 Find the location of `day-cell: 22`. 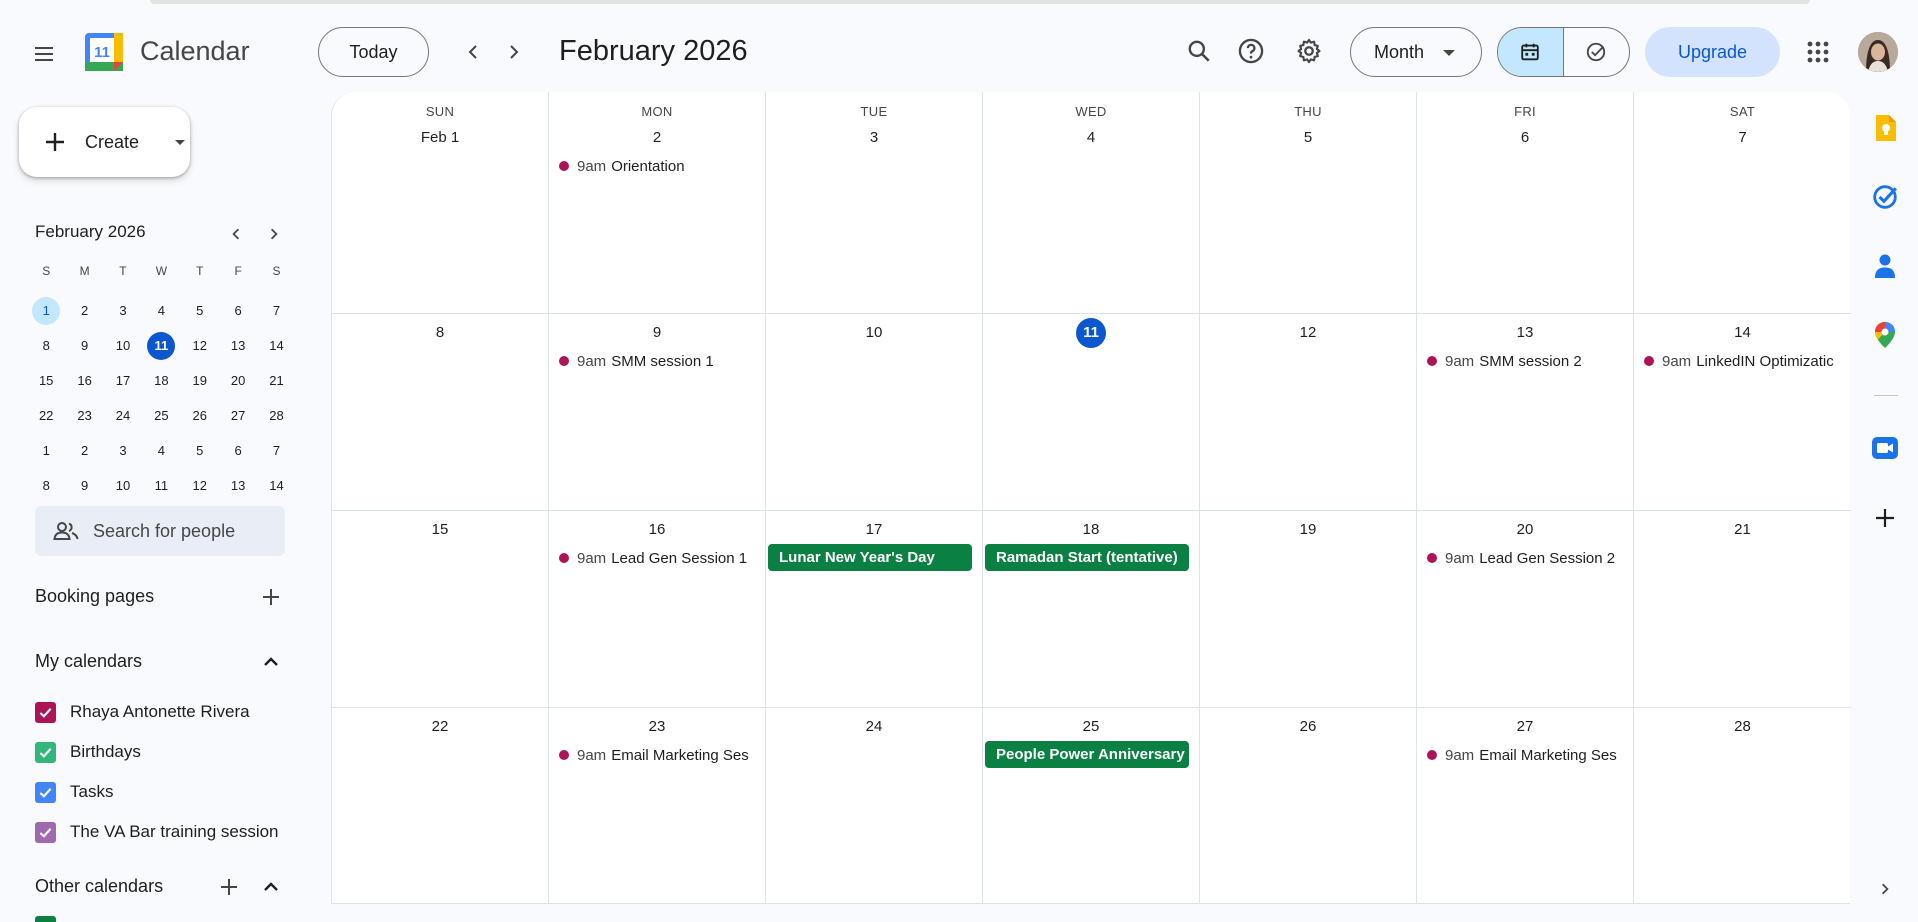

day-cell: 22 is located at coordinates (440, 806).